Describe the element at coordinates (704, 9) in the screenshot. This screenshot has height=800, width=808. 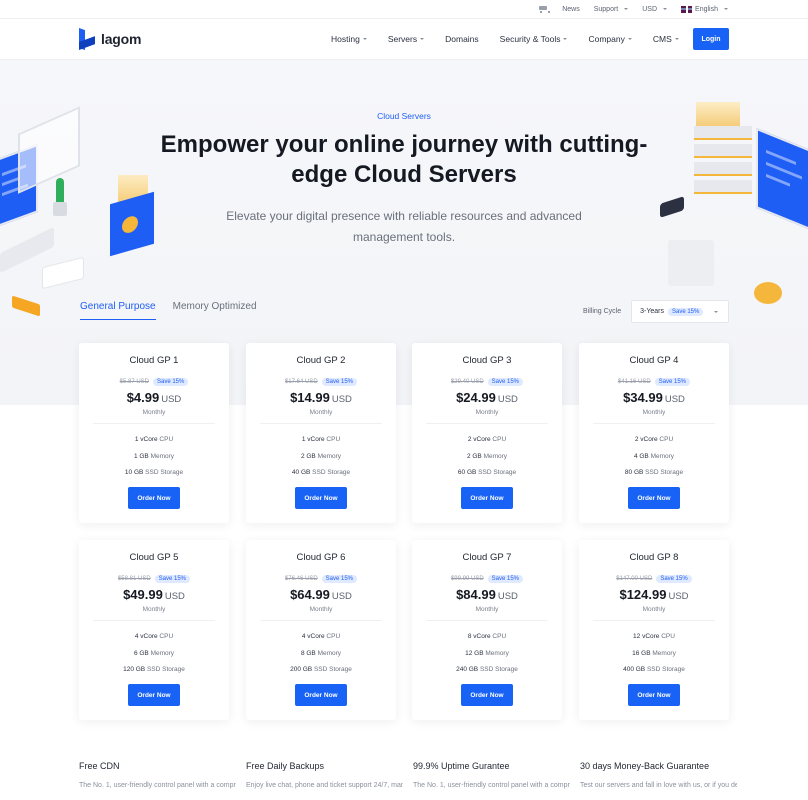
I see `language-dropdown: English` at that location.